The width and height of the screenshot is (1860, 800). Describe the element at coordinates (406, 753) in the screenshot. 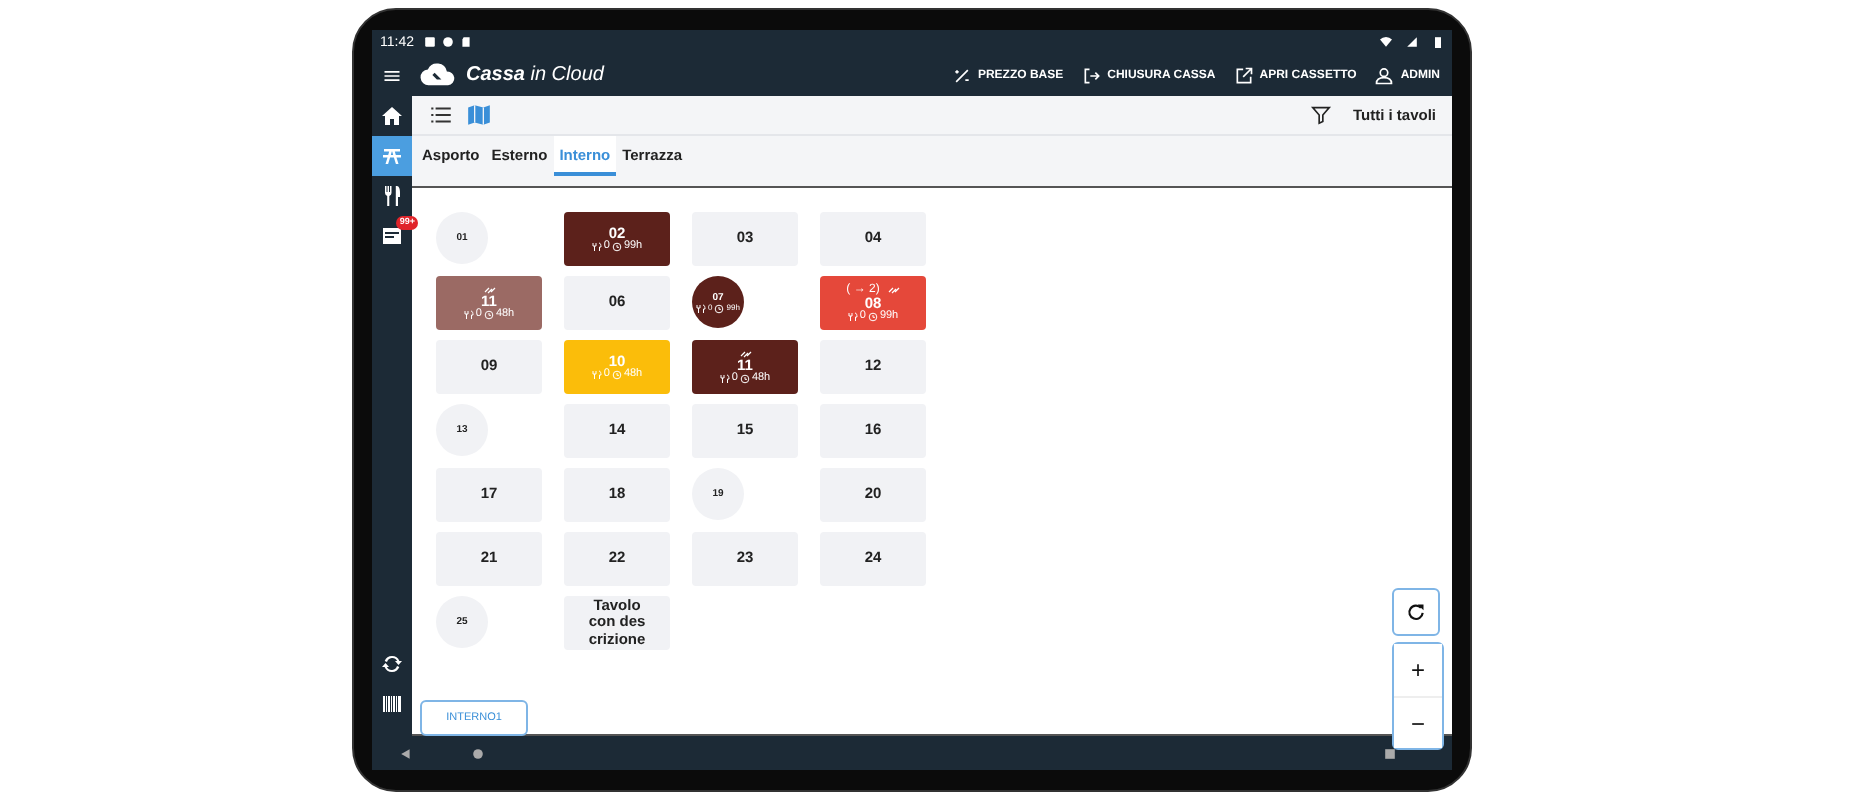

I see `back-icon` at that location.